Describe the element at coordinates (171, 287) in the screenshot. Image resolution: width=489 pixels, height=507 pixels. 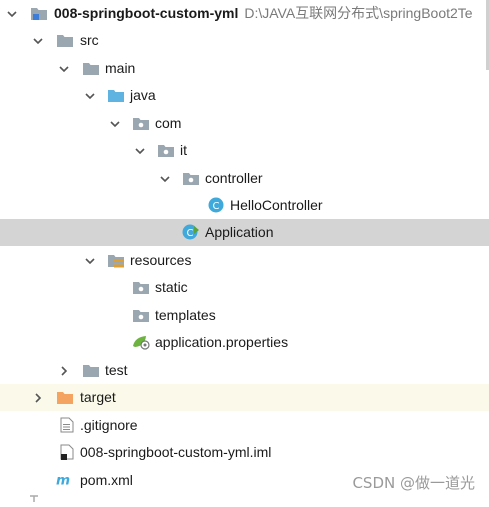
I see `tree-label: static` at that location.